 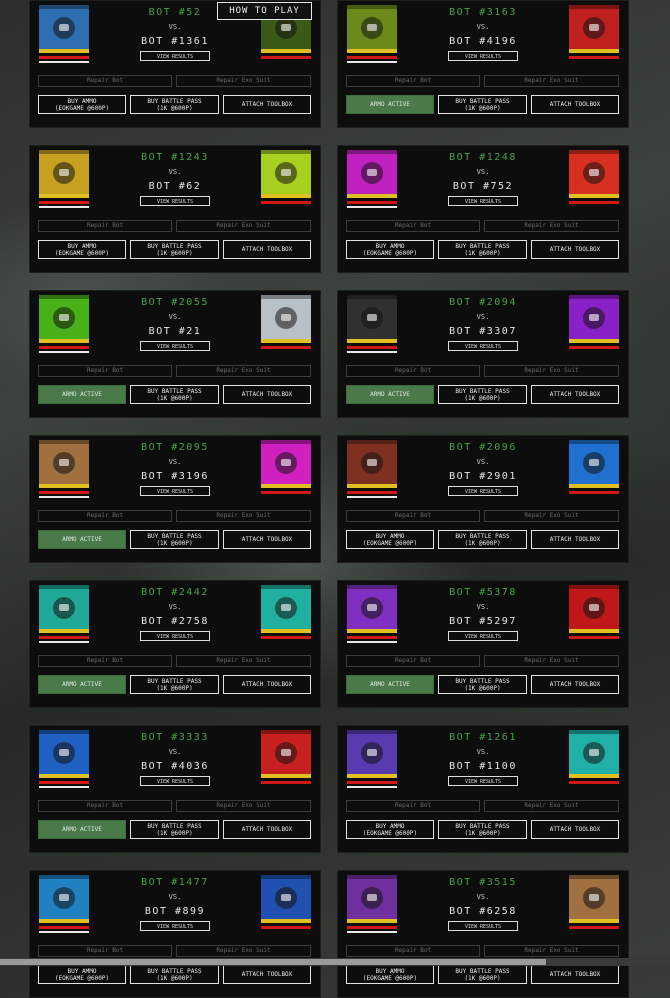 What do you see at coordinates (264, 11) in the screenshot?
I see `how-to-play-button: HOW TO PLAY` at bounding box center [264, 11].